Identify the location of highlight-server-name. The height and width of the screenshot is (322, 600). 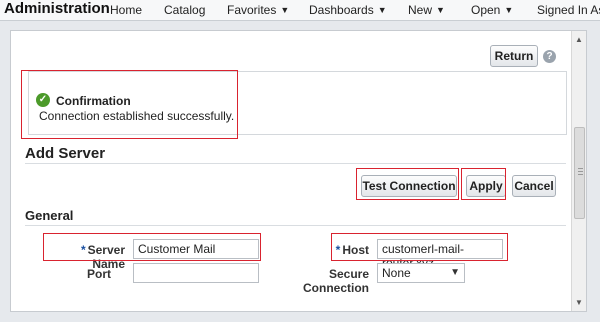
(152, 247).